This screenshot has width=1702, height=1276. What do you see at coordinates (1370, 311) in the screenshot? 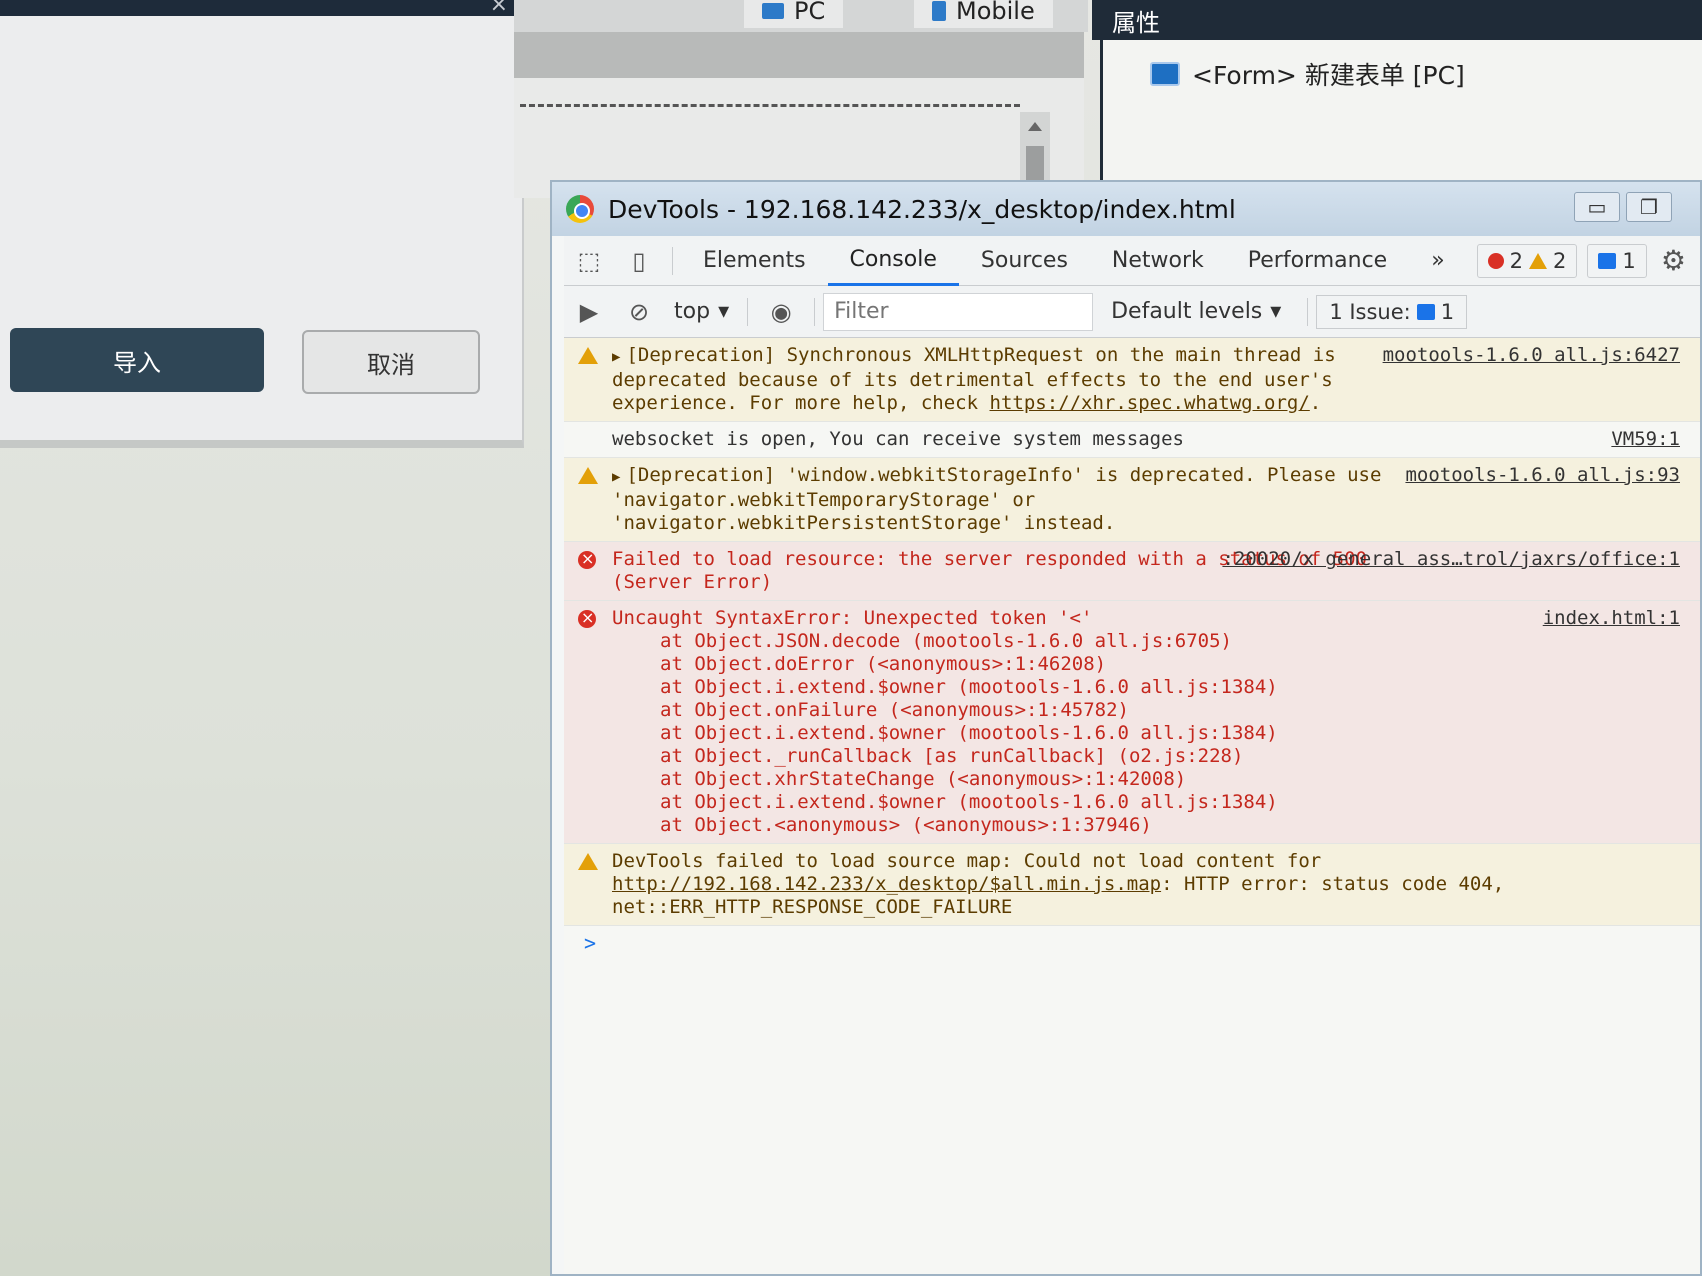
I see `issues-label: 1 Issue:` at bounding box center [1370, 311].